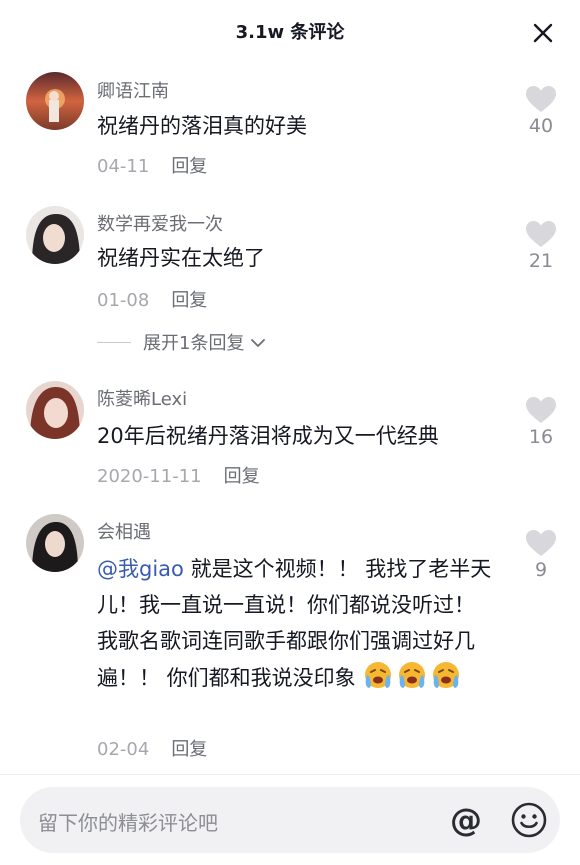 The image size is (580, 865). Describe the element at coordinates (124, 531) in the screenshot. I see `comment-username: 会相遇` at that location.